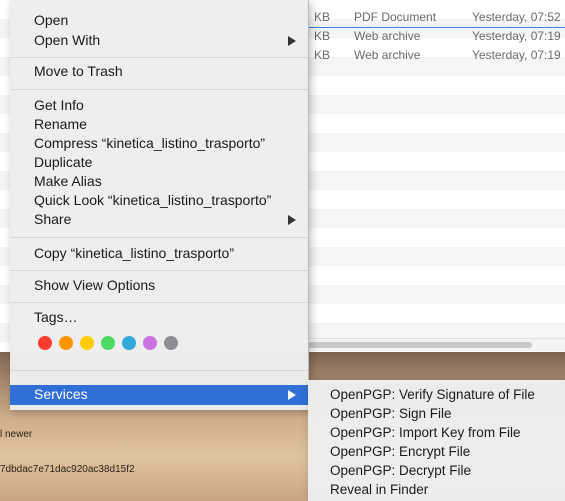 The height and width of the screenshot is (501, 565). Describe the element at coordinates (436, 413) in the screenshot. I see `submenu-item-sign-file: OpenPGP: Sign File` at that location.